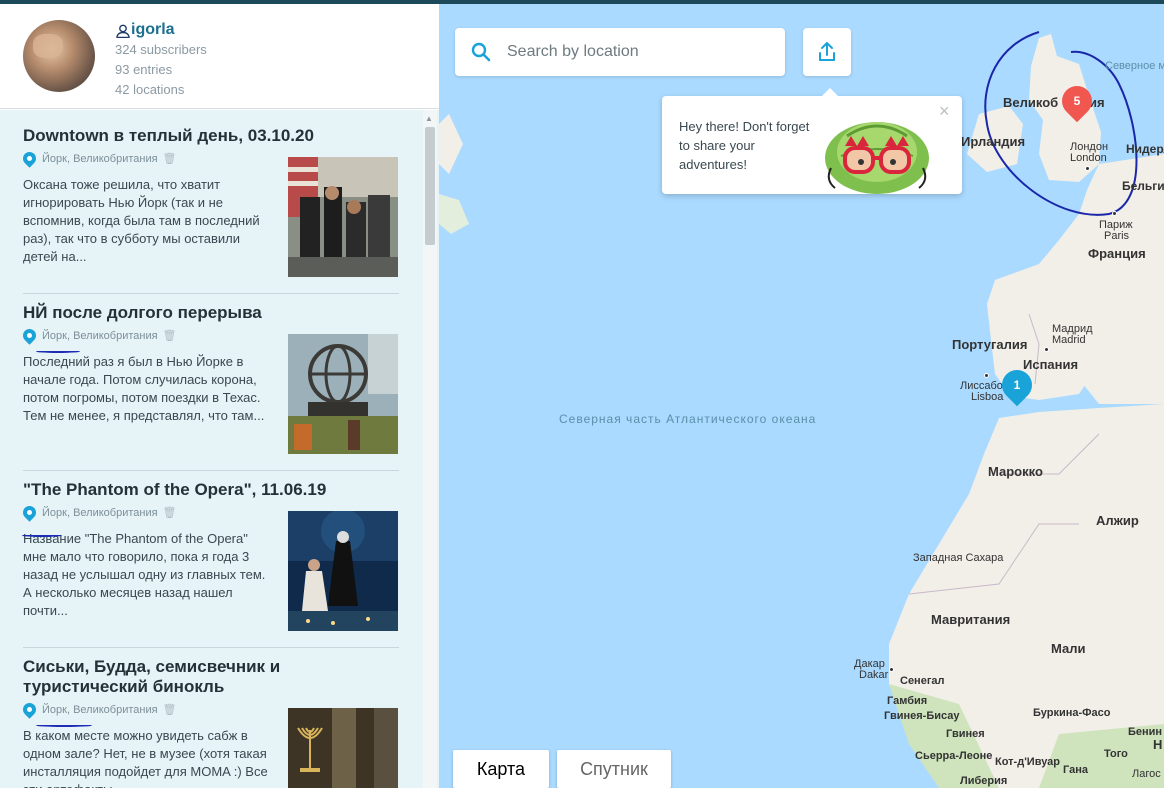 The image size is (1164, 788). Describe the element at coordinates (922, 716) in the screenshot. I see `map-label-guinea-bissau: Гвинея-Бисау` at that location.